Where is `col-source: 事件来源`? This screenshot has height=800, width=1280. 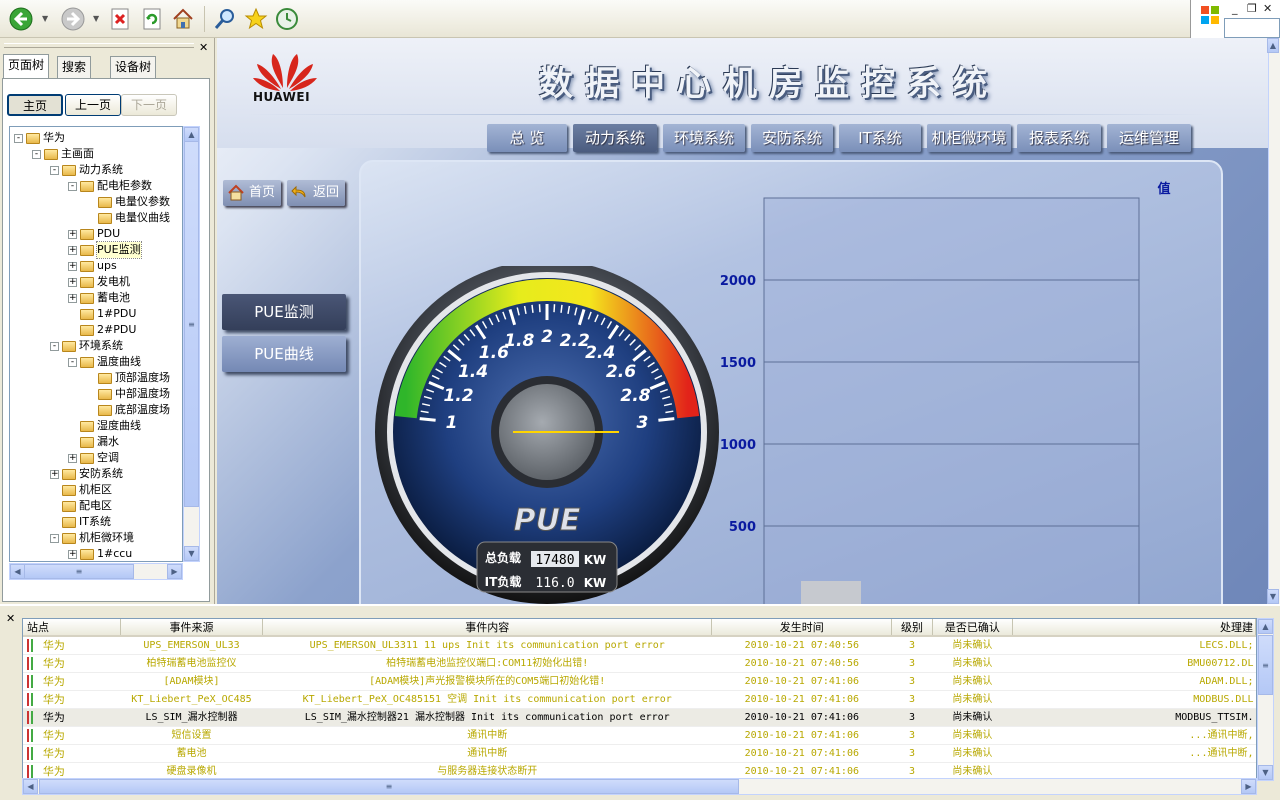 col-source: 事件来源 is located at coordinates (191, 628).